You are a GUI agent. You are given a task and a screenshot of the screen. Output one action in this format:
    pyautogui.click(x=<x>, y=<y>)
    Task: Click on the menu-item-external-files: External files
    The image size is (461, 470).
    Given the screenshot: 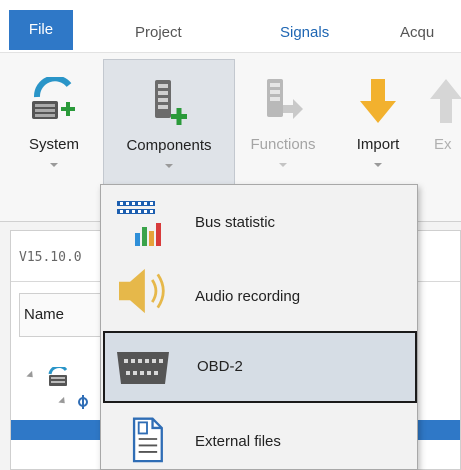 What is the action you would take?
    pyautogui.click(x=260, y=438)
    